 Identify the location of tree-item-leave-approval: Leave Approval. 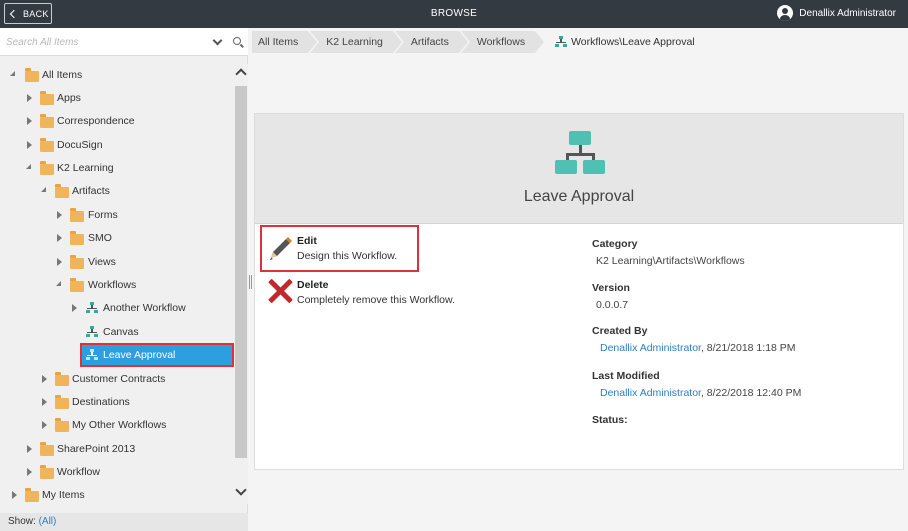
(117, 355).